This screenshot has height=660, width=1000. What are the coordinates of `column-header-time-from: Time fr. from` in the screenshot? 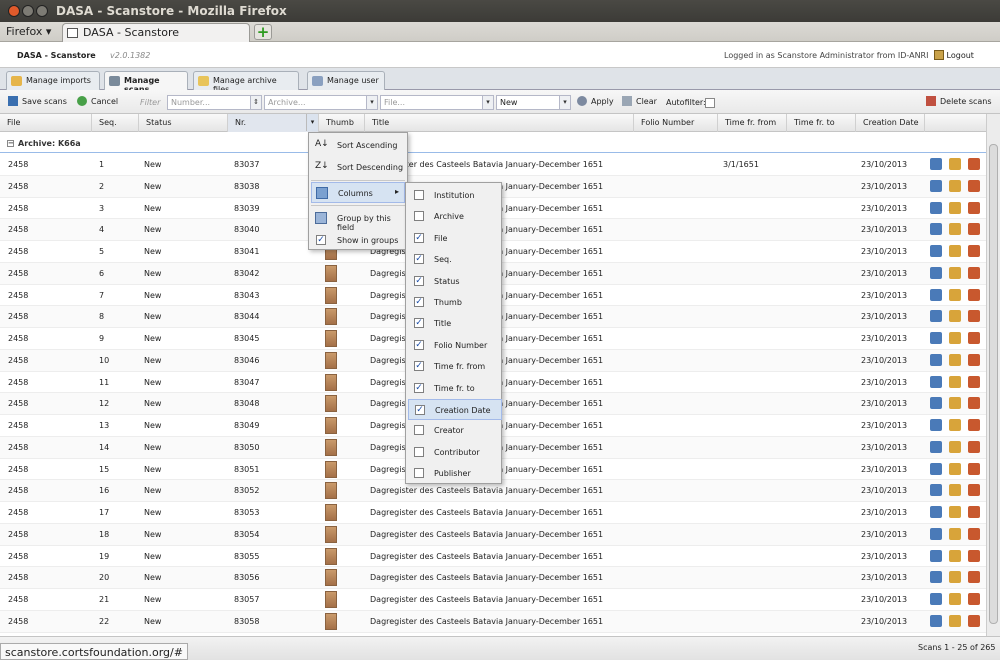 It's located at (752, 123).